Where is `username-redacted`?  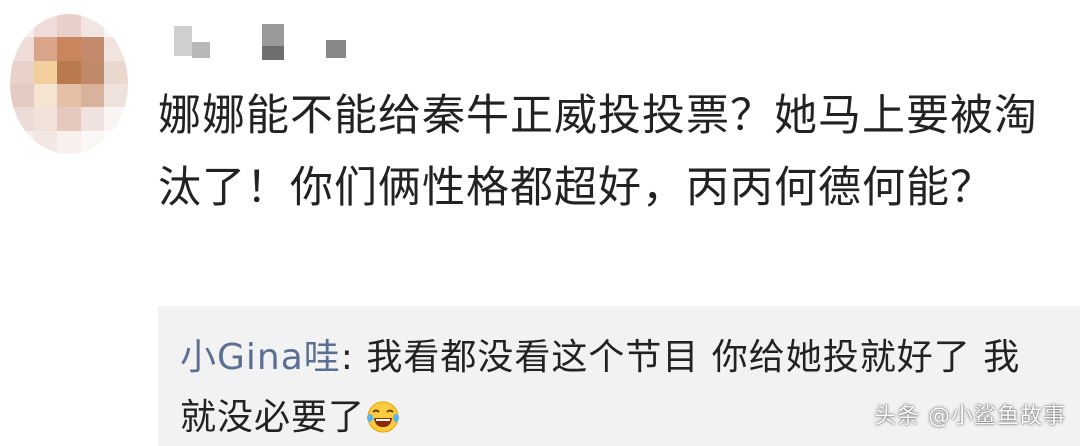
username-redacted is located at coordinates (265, 44).